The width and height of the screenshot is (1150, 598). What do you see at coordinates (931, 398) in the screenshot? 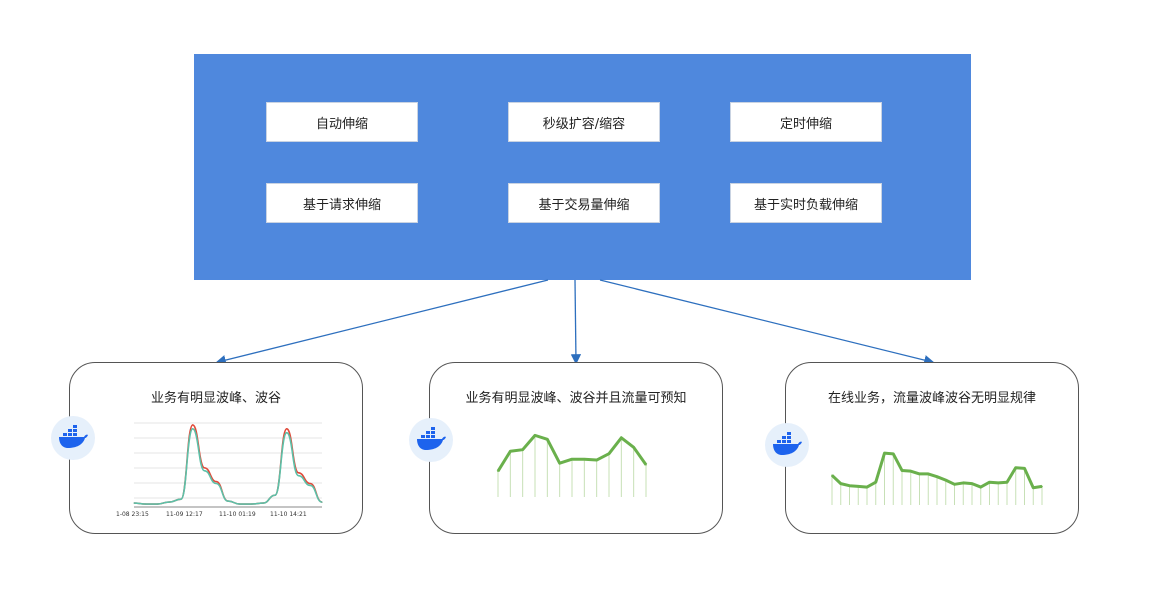
I see `card-title-3: 在线业务，流量波峰波谷无明显规律` at bounding box center [931, 398].